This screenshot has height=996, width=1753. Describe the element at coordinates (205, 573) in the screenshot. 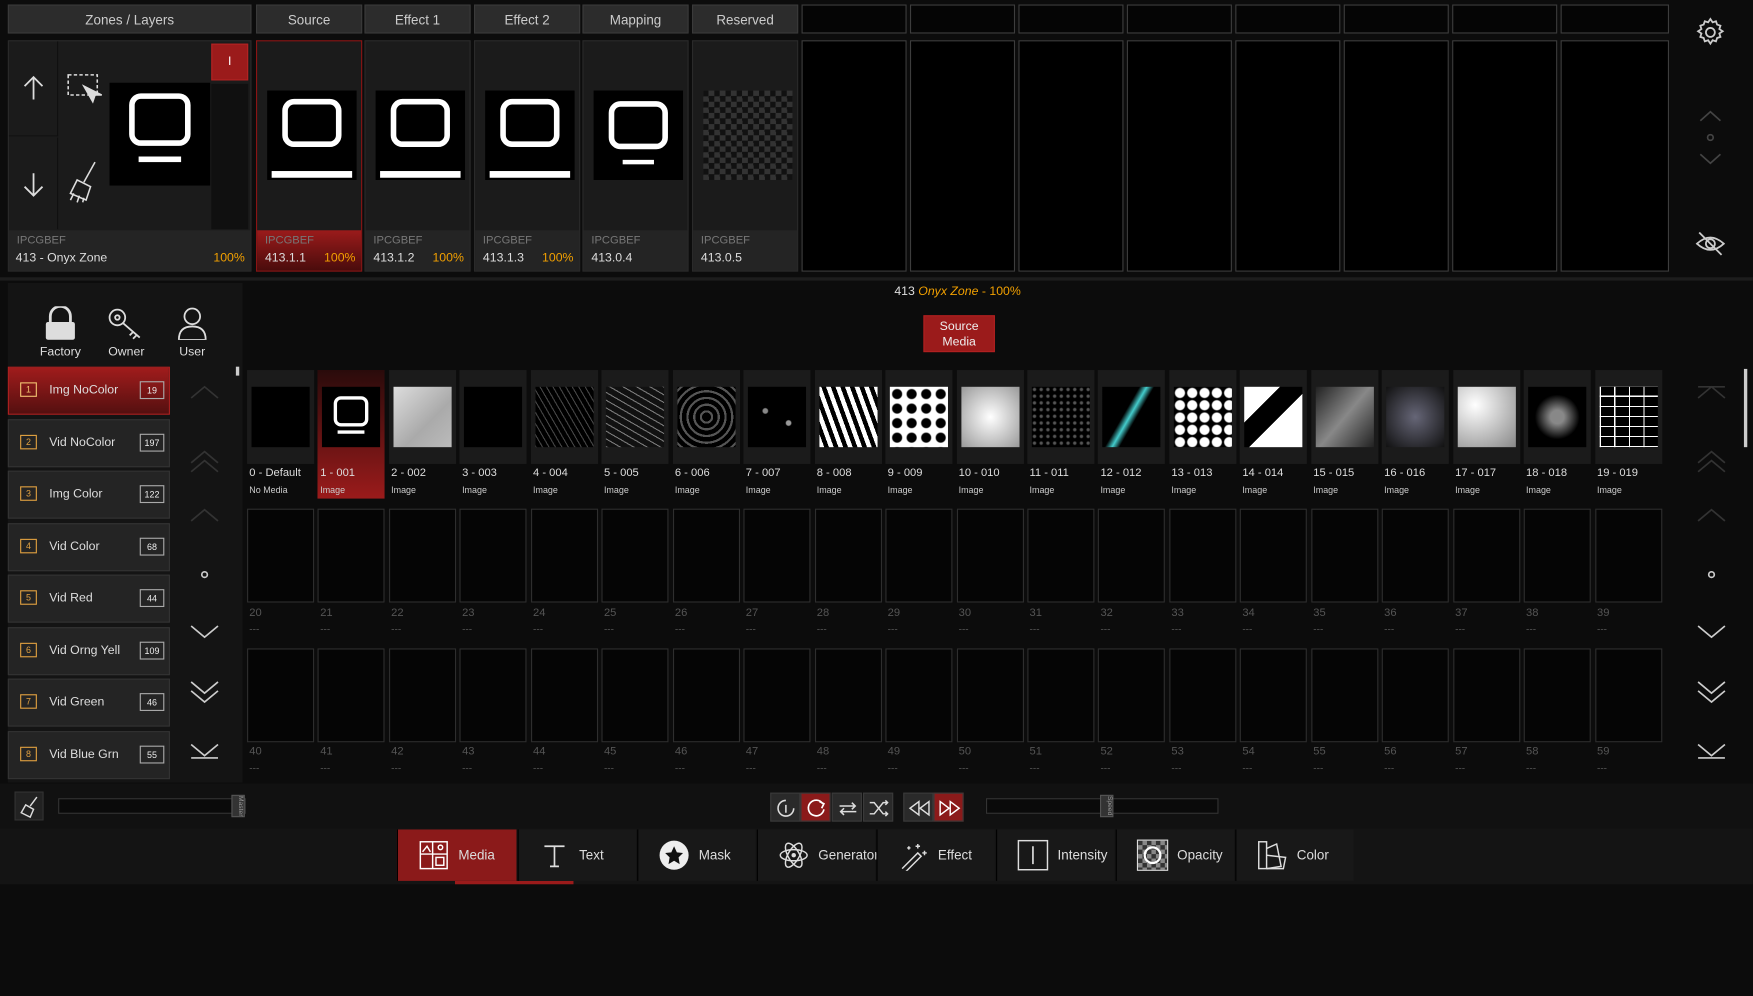

I see `folder-scroll-arrows` at that location.